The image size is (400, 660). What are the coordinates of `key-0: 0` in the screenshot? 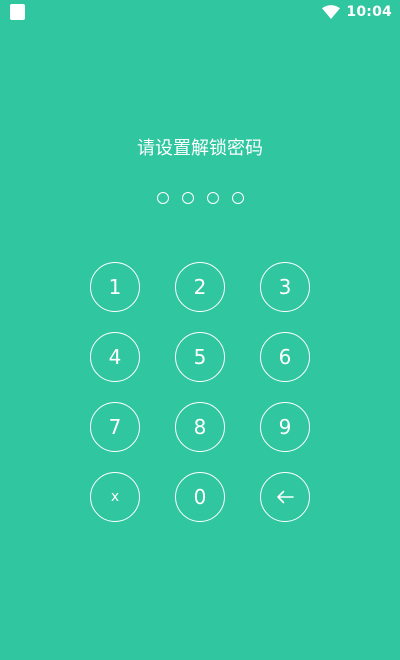 It's located at (200, 497).